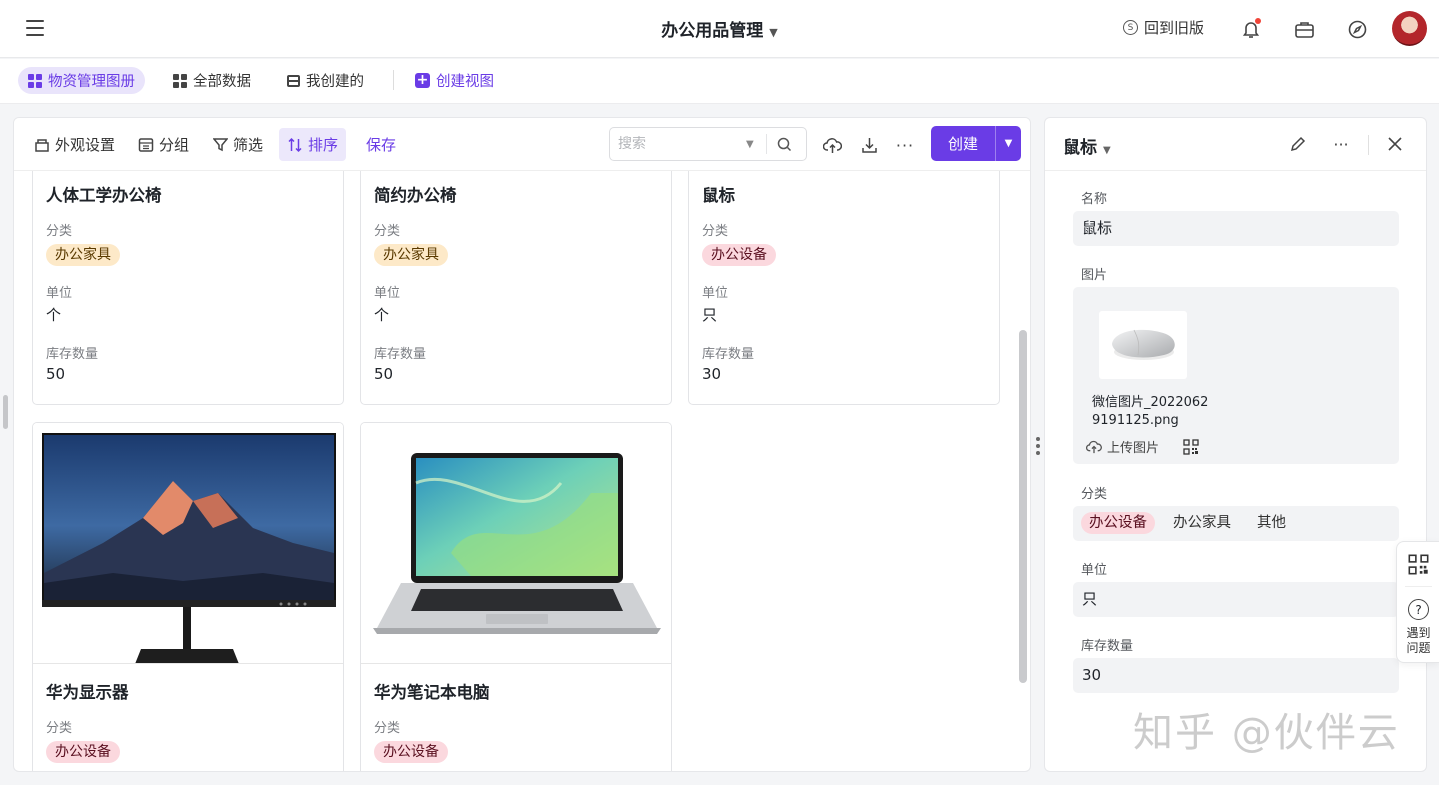  I want to click on sort-icon, so click(295, 144).